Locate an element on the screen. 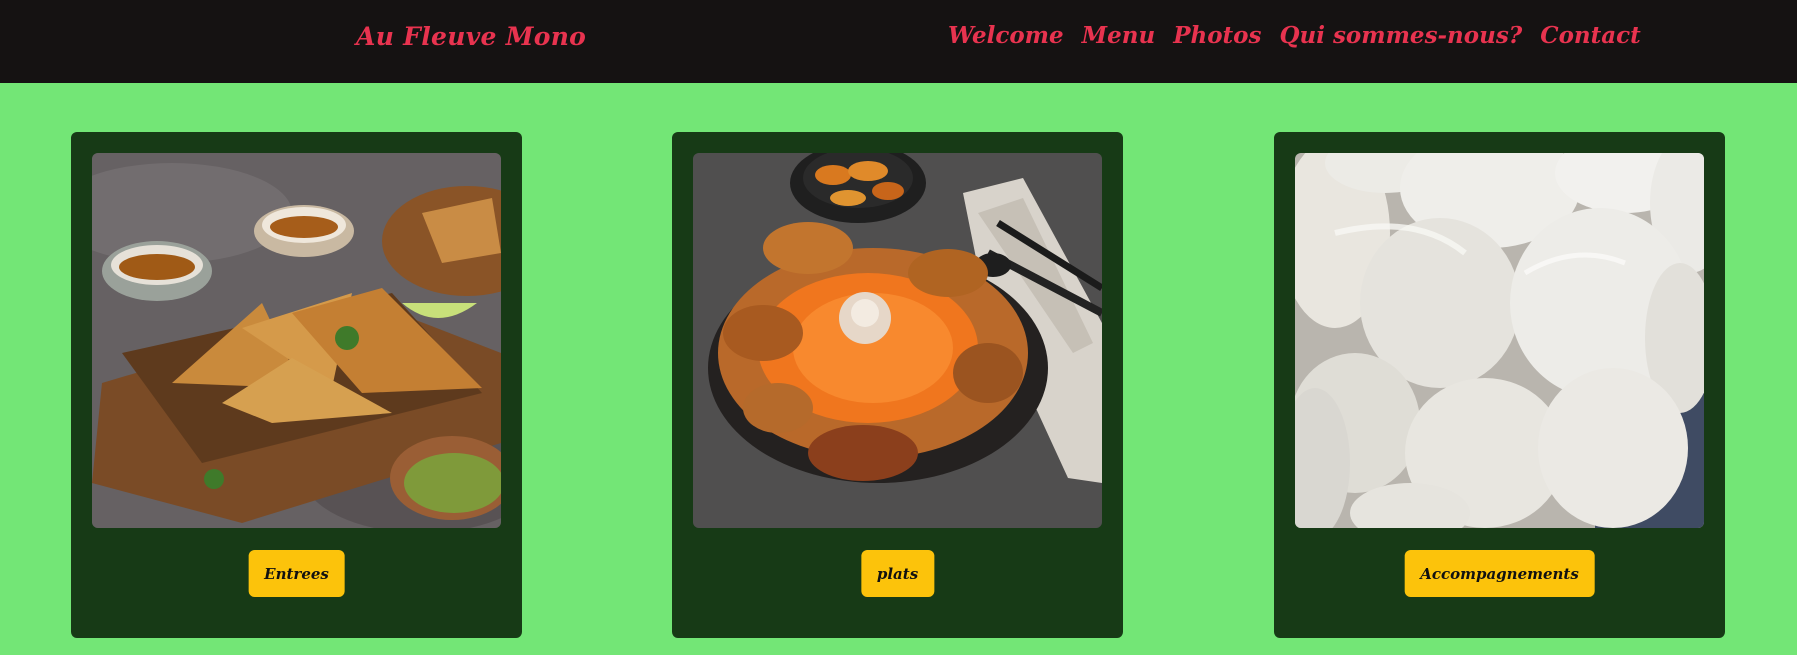 This screenshot has width=1797, height=655. accompagnements-button: Accompagnements is located at coordinates (1499, 573).